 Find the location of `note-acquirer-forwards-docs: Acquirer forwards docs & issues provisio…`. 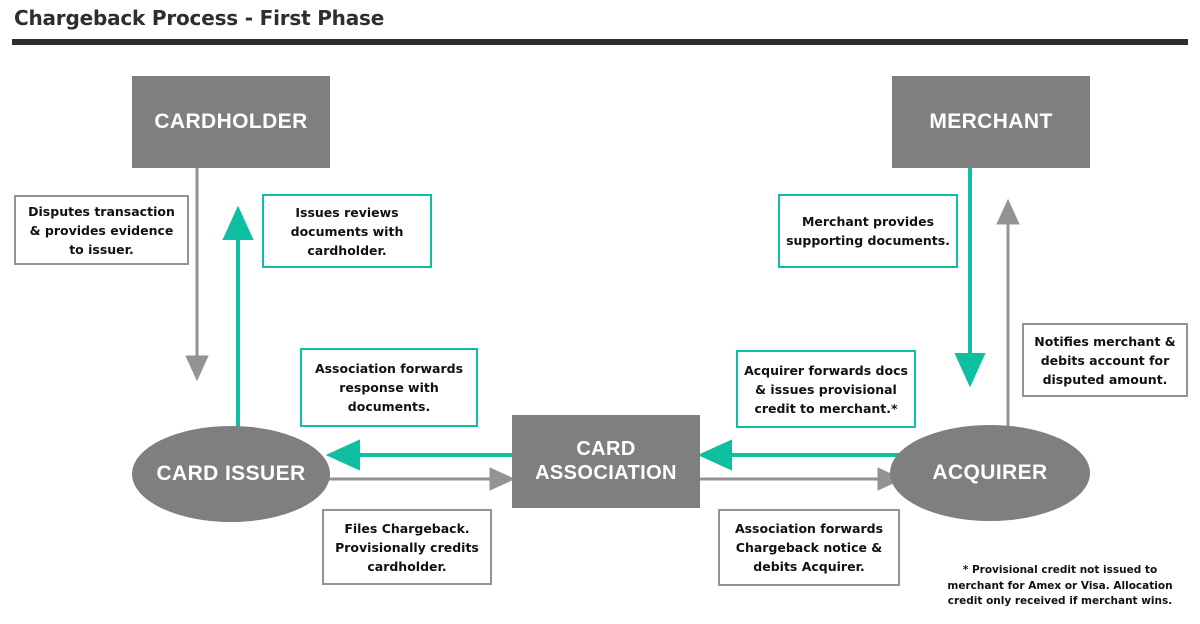

note-acquirer-forwards-docs: Acquirer forwards docs & issues provisio… is located at coordinates (826, 389).